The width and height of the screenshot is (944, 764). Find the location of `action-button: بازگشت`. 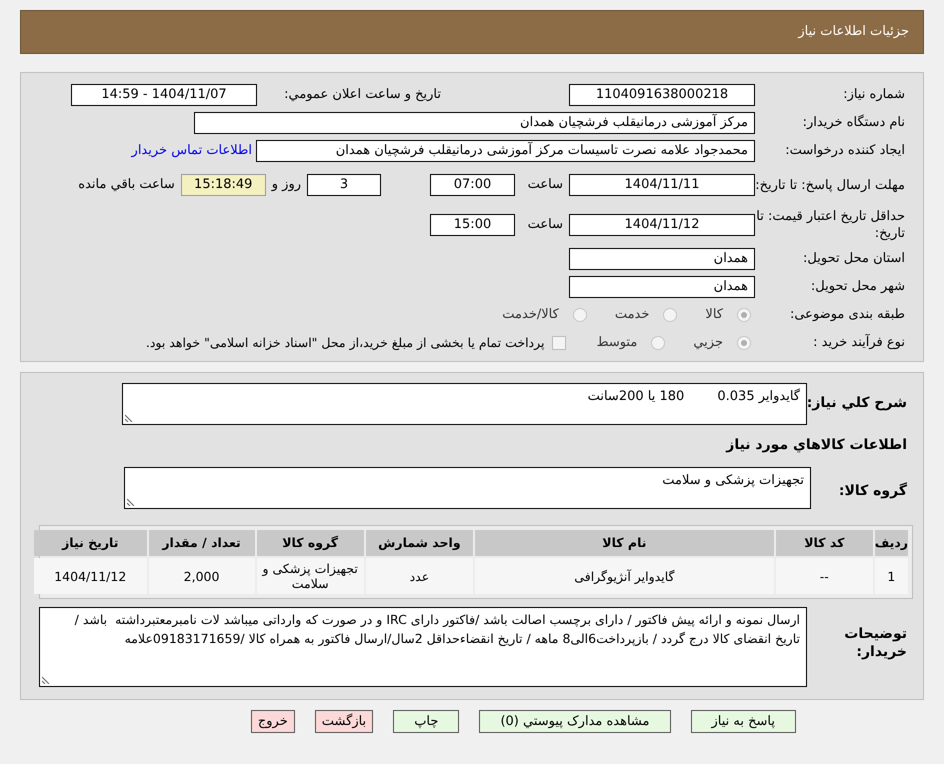

action-button: بازگشت is located at coordinates (344, 721).